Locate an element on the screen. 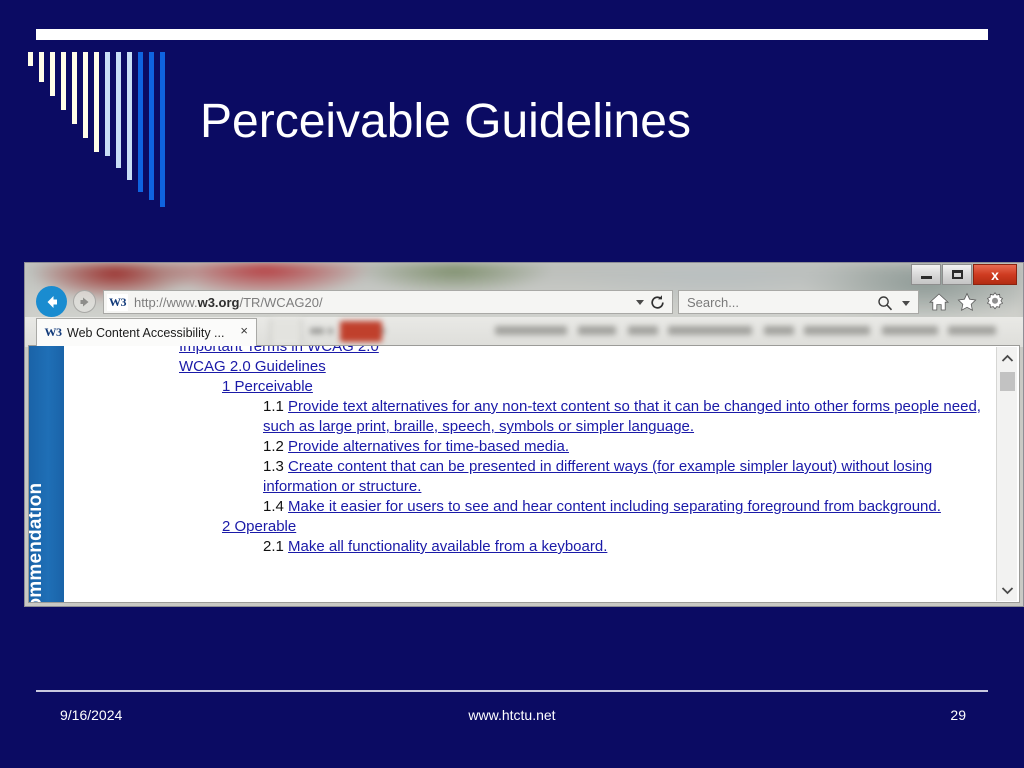 The height and width of the screenshot is (768, 1024). maximize-icon is located at coordinates (957, 274).